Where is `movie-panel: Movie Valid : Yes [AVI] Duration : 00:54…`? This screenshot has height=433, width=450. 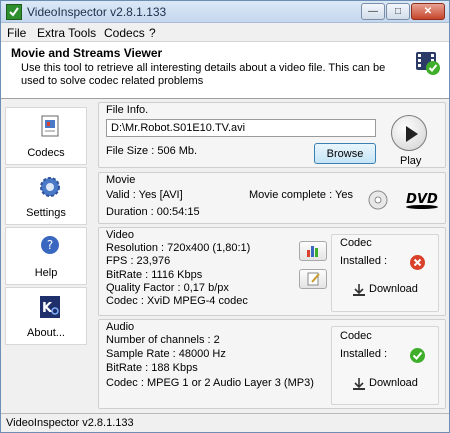
movie-panel: Movie Valid : Yes [AVI] Duration : 00:54… is located at coordinates (272, 198).